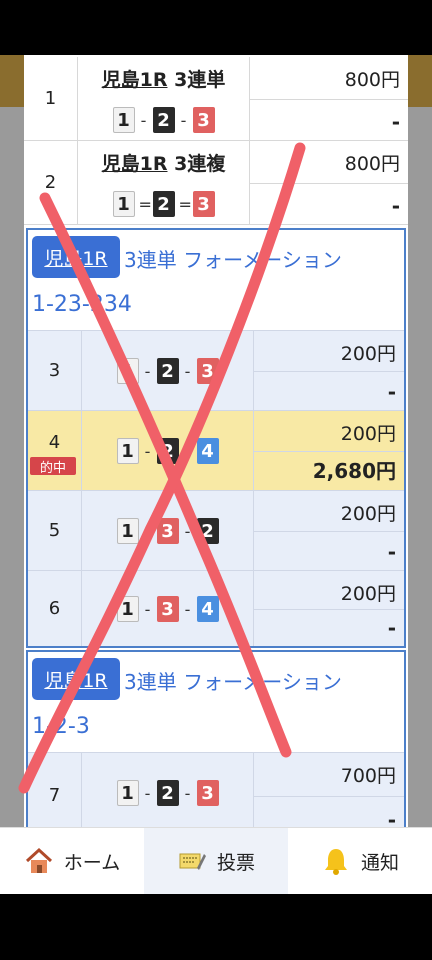 The image size is (432, 960). I want to click on ticket-row: 7 1- 2- 3 700円 -, so click(216, 789).